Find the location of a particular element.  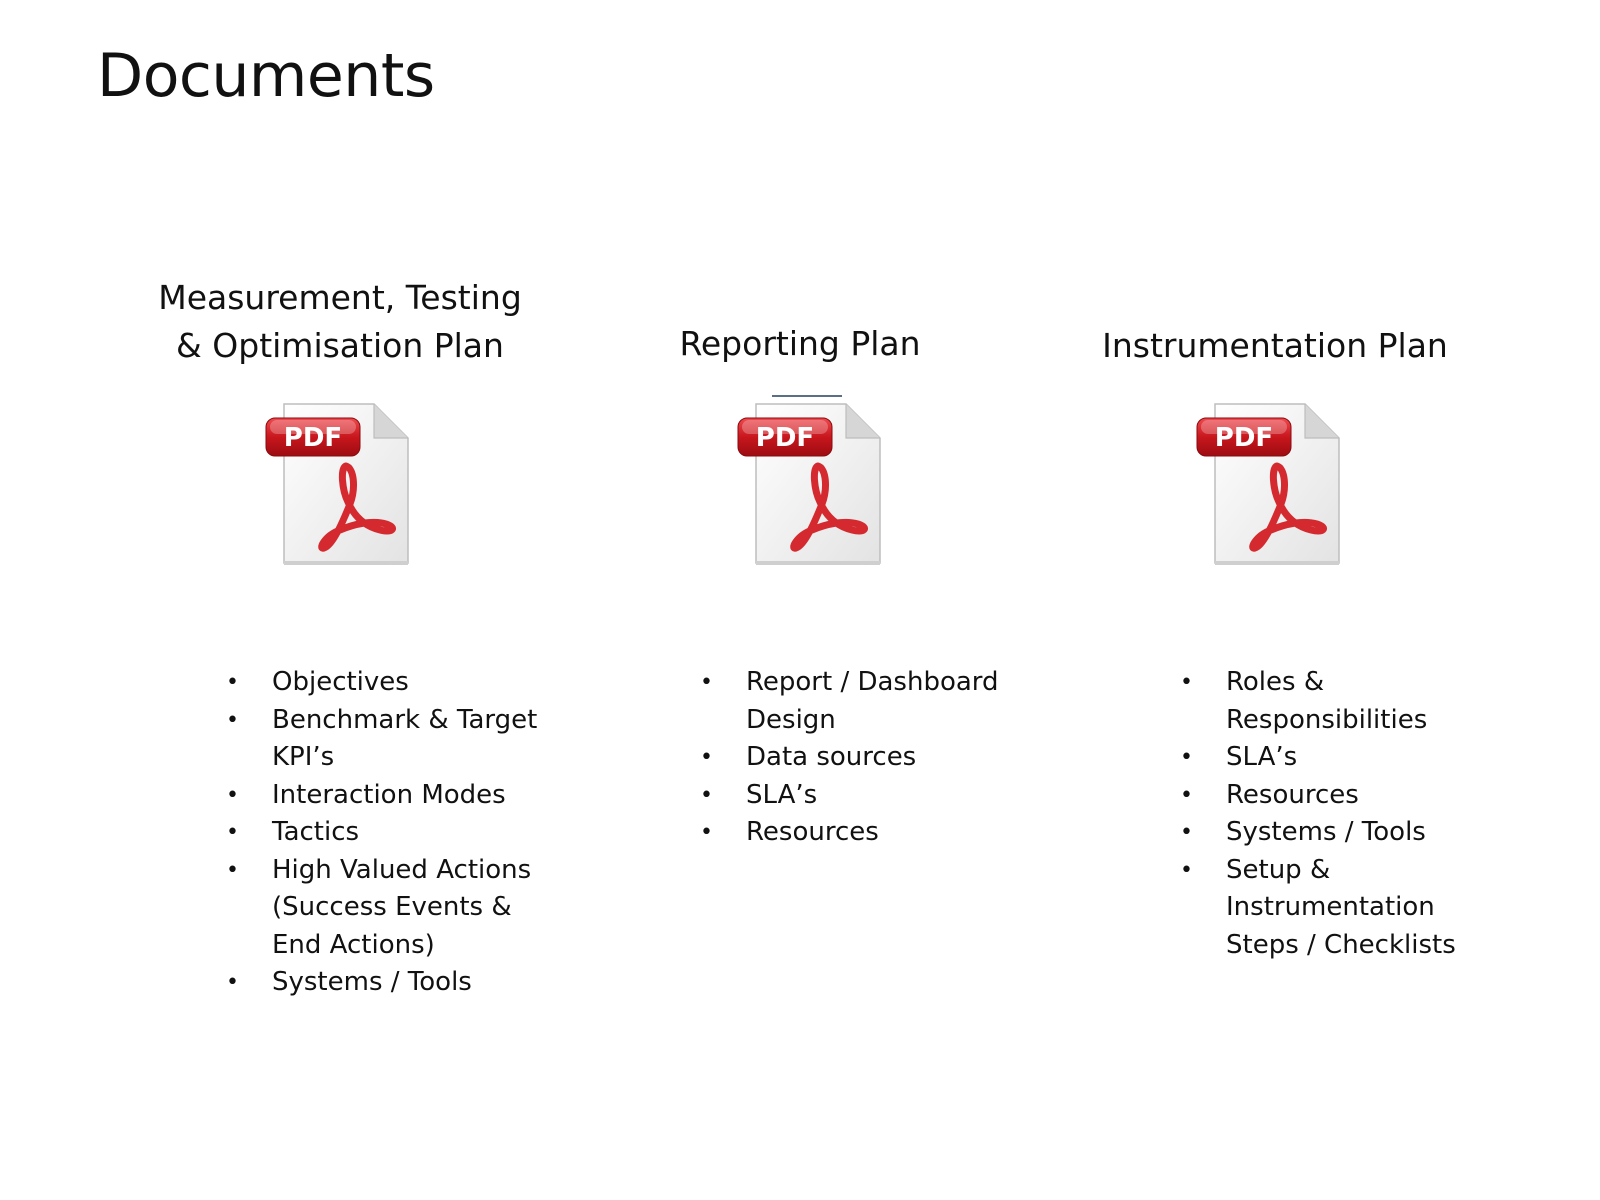

list-item: Report / Dashboard Design is located at coordinates (865, 701).